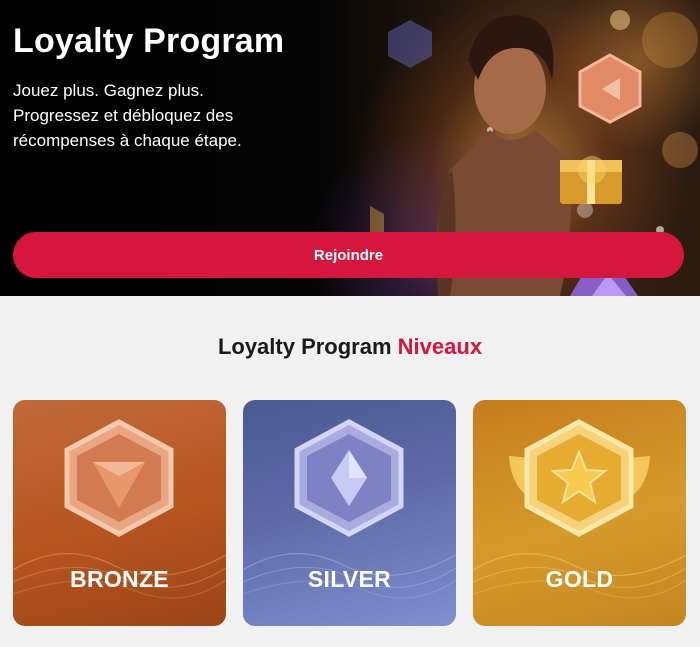 The image size is (700, 647). What do you see at coordinates (119, 579) in the screenshot?
I see `tier-label-bronze: BRONZE` at bounding box center [119, 579].